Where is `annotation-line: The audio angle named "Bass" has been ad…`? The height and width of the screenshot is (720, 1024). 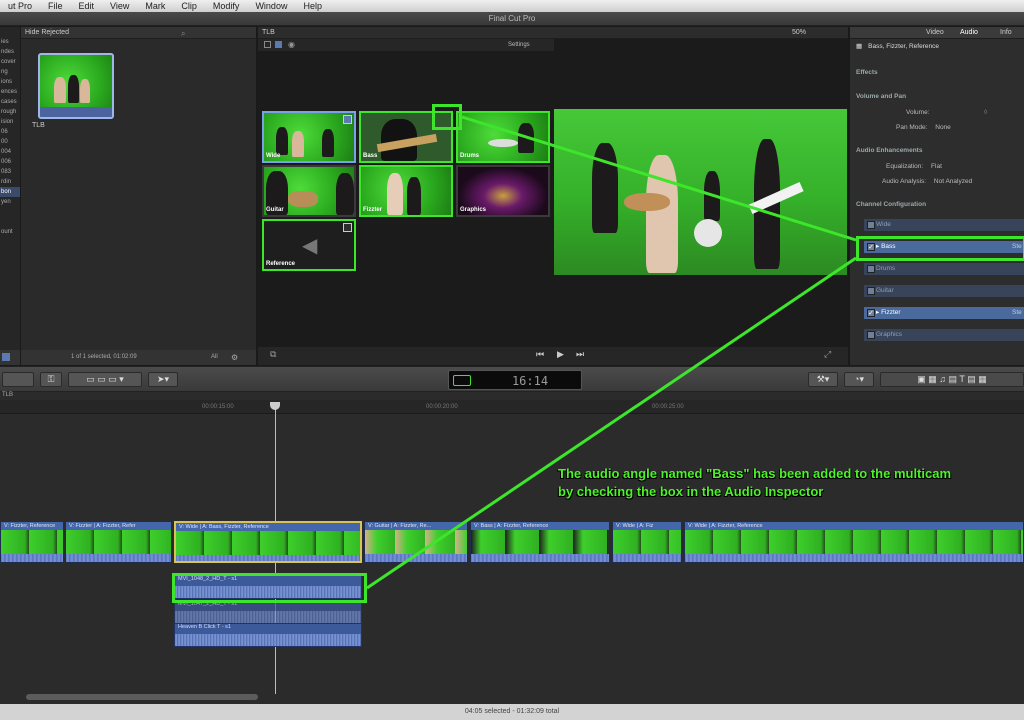 annotation-line: The audio angle named "Bass" has been ad… is located at coordinates (755, 473).